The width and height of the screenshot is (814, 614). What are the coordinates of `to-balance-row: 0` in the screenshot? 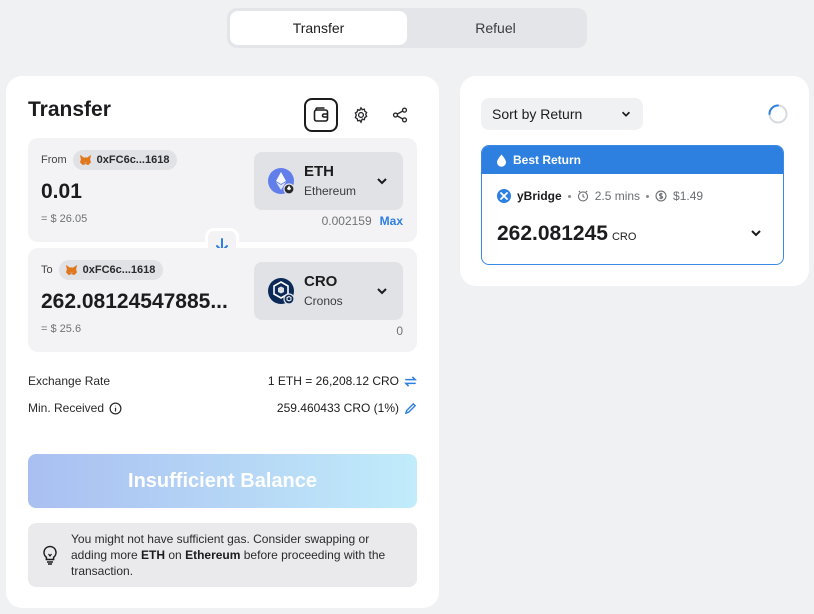 It's located at (399, 331).